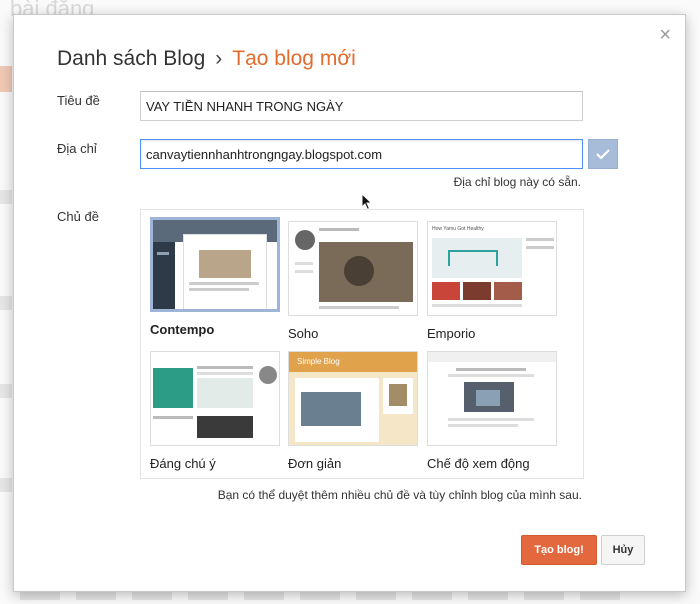 This screenshot has height=604, width=700. Describe the element at coordinates (206, 59) in the screenshot. I see `dialog-breadcrumb: Danh sách Blog › Tạo blog mới` at that location.